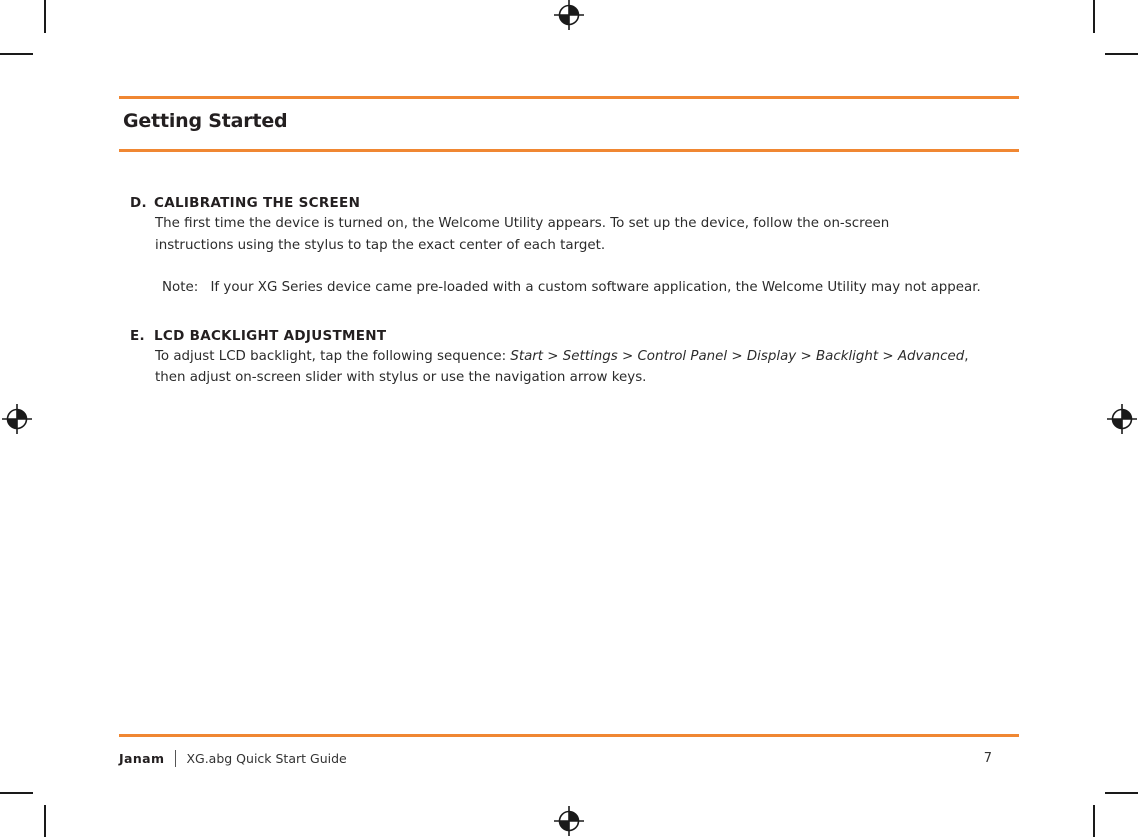 This screenshot has width=1138, height=837. I want to click on page-number: 7, so click(987, 758).